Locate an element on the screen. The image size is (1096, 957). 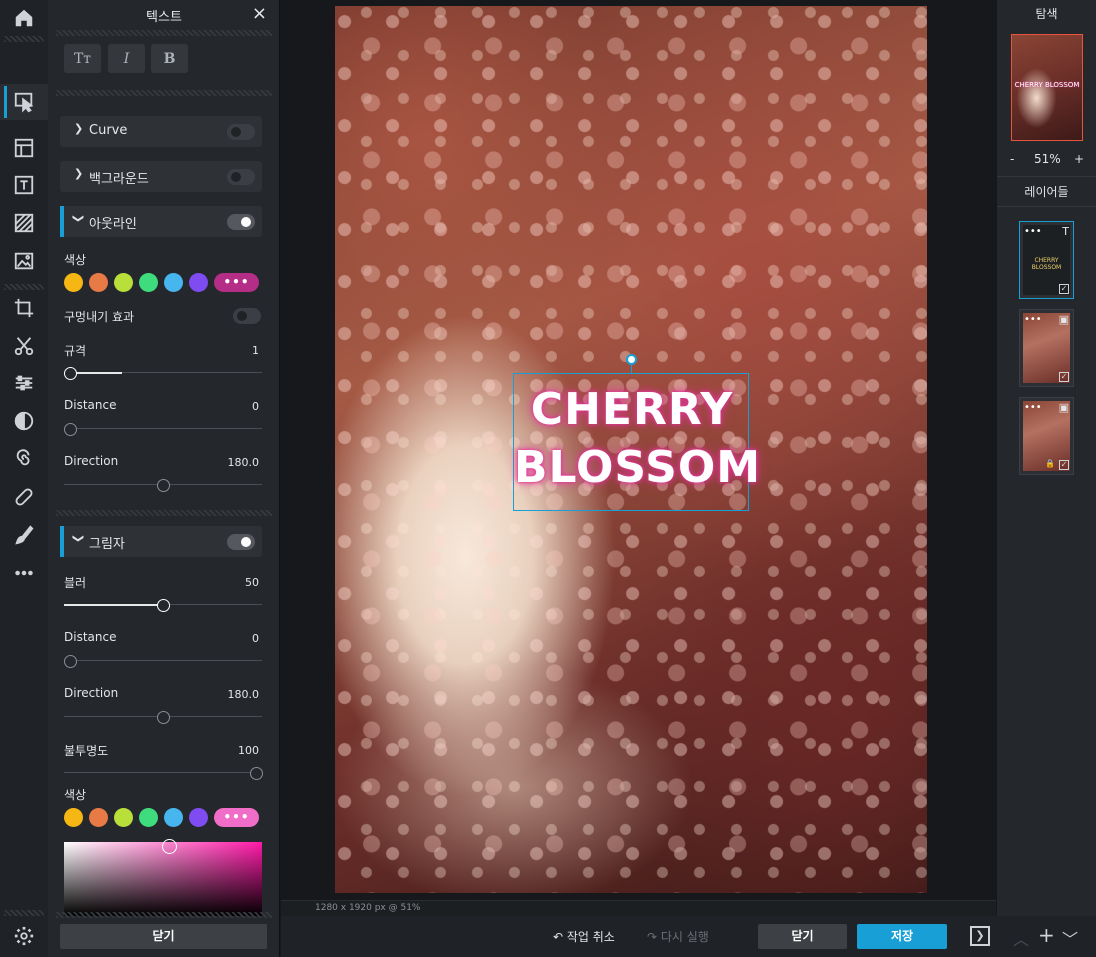
shadow-distance-slider is located at coordinates (163, 661).